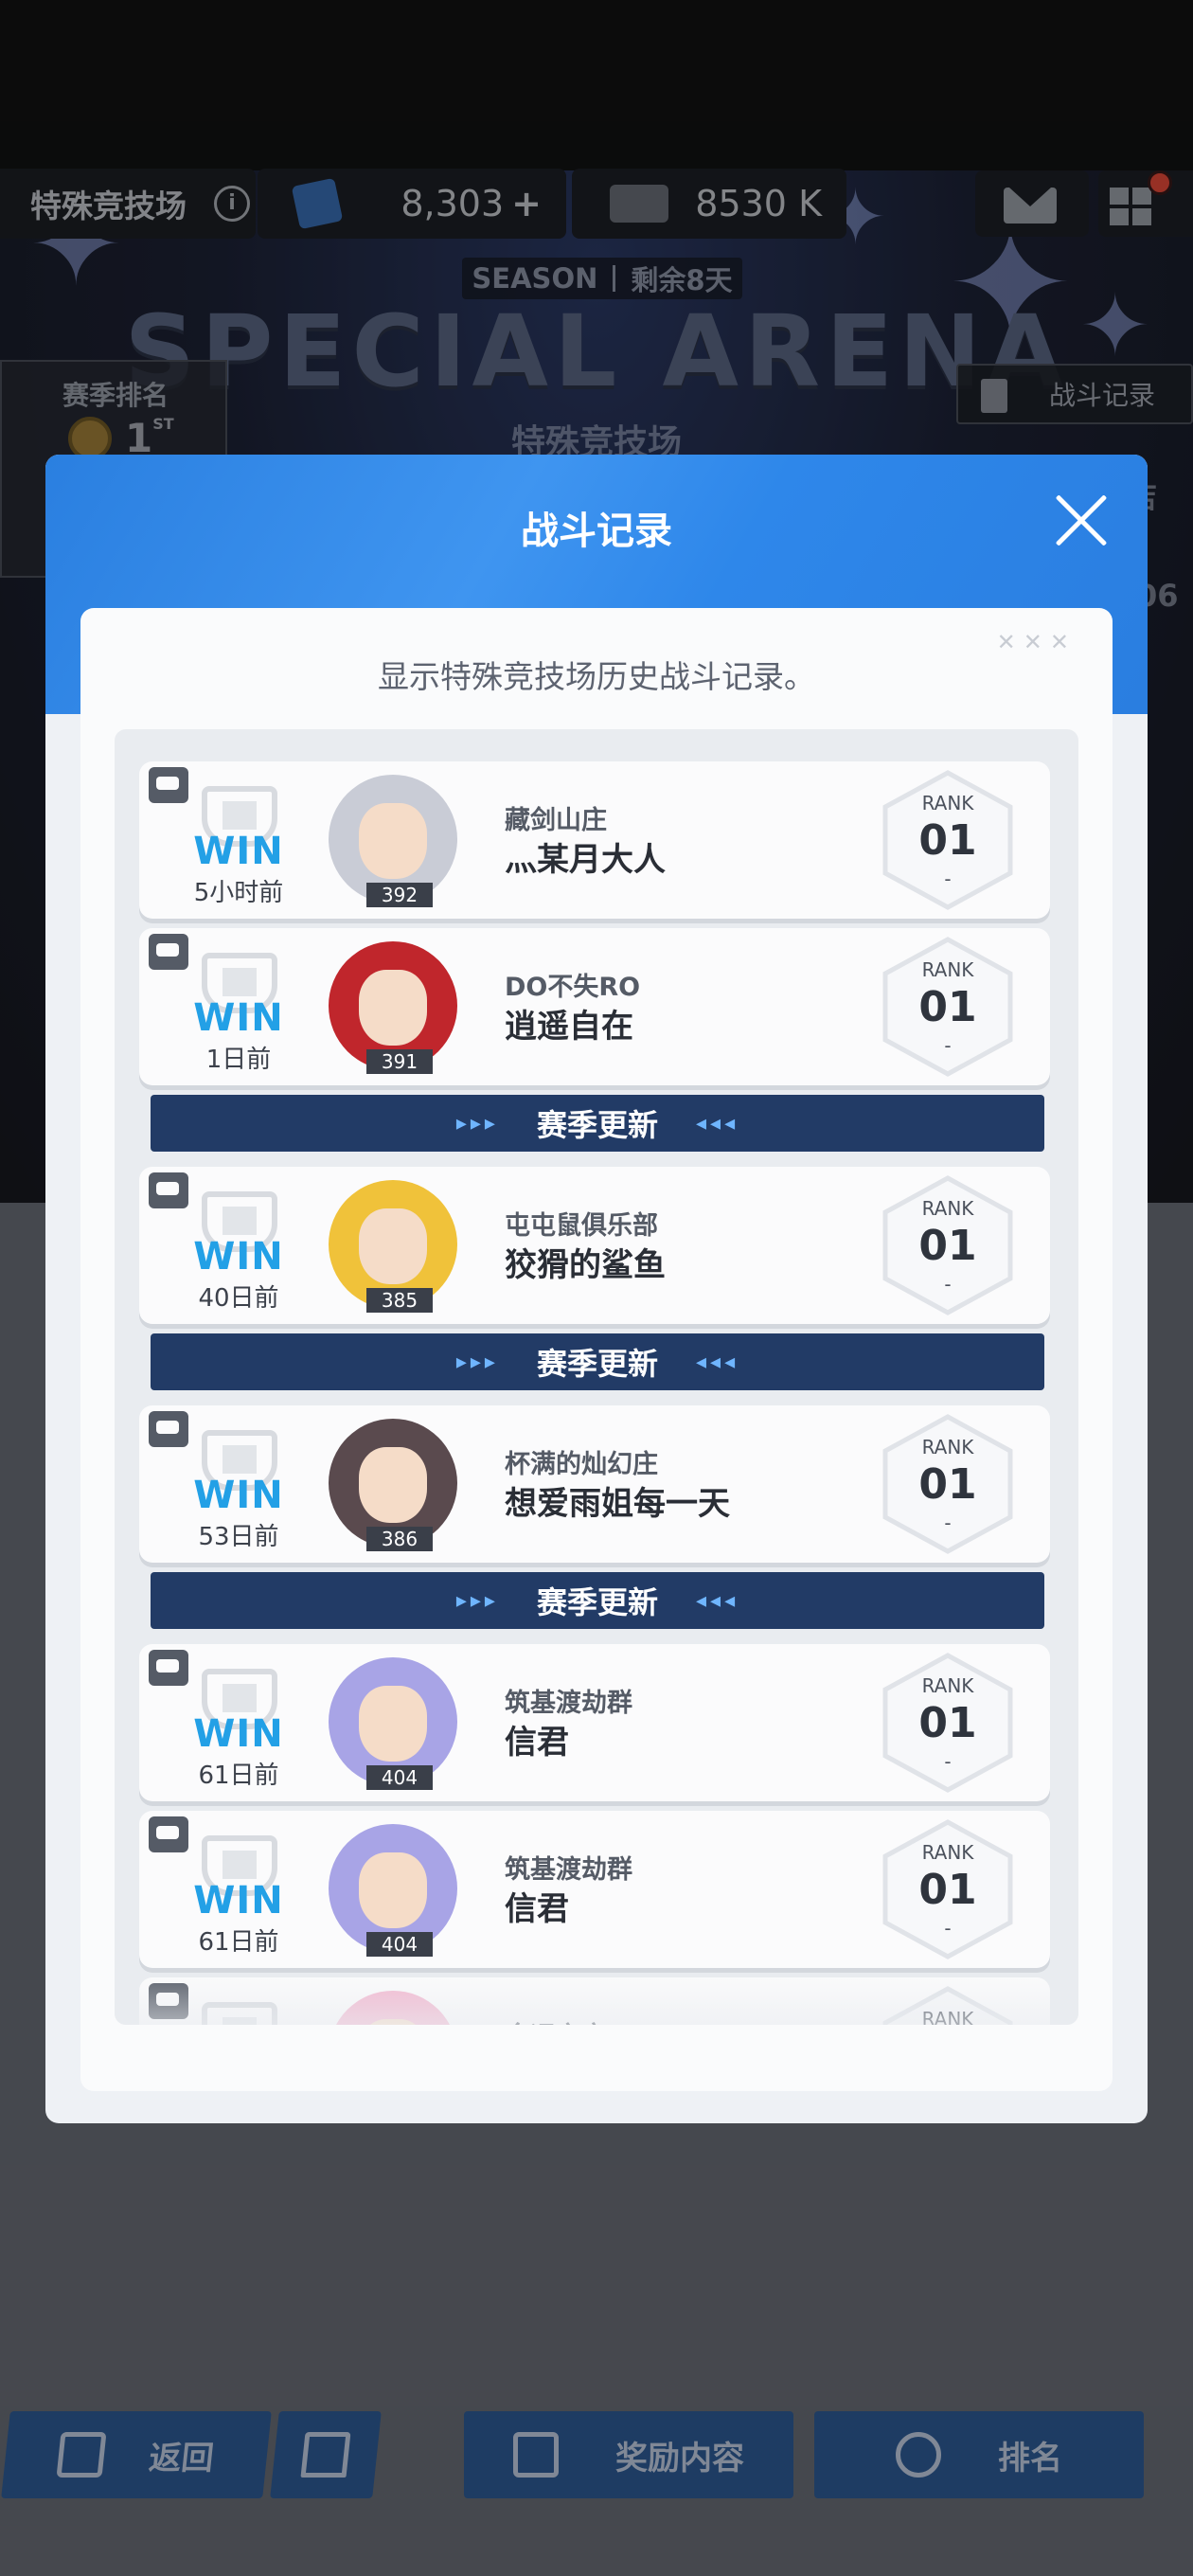  I want to click on opponent-guild: 屯屯鼠俱乐部, so click(581, 1226).